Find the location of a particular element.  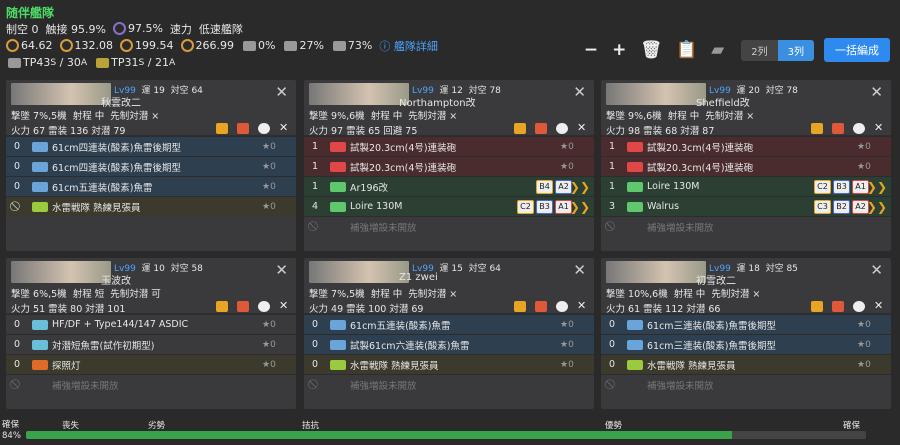

equipment-name: 補強増設未開放 is located at coordinates (680, 228).